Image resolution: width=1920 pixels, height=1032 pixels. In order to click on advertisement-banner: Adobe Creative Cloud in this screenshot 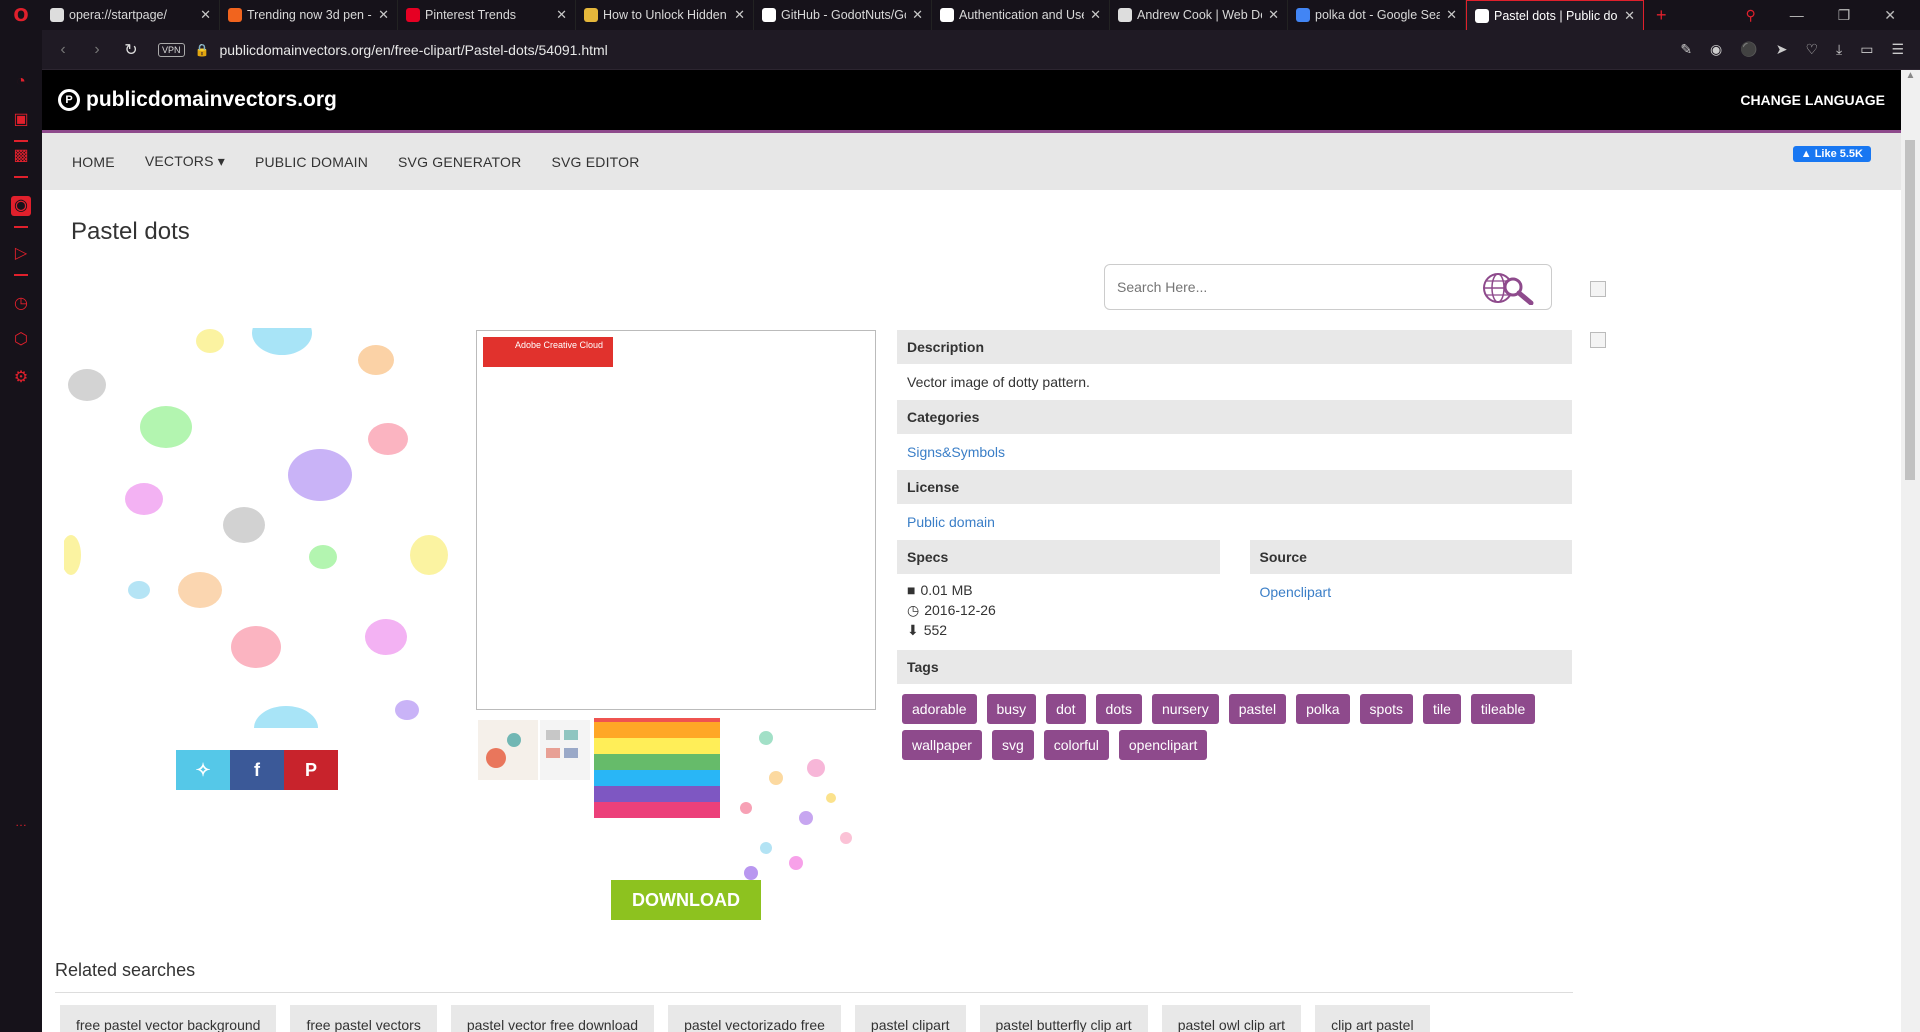, I will do `click(676, 520)`.